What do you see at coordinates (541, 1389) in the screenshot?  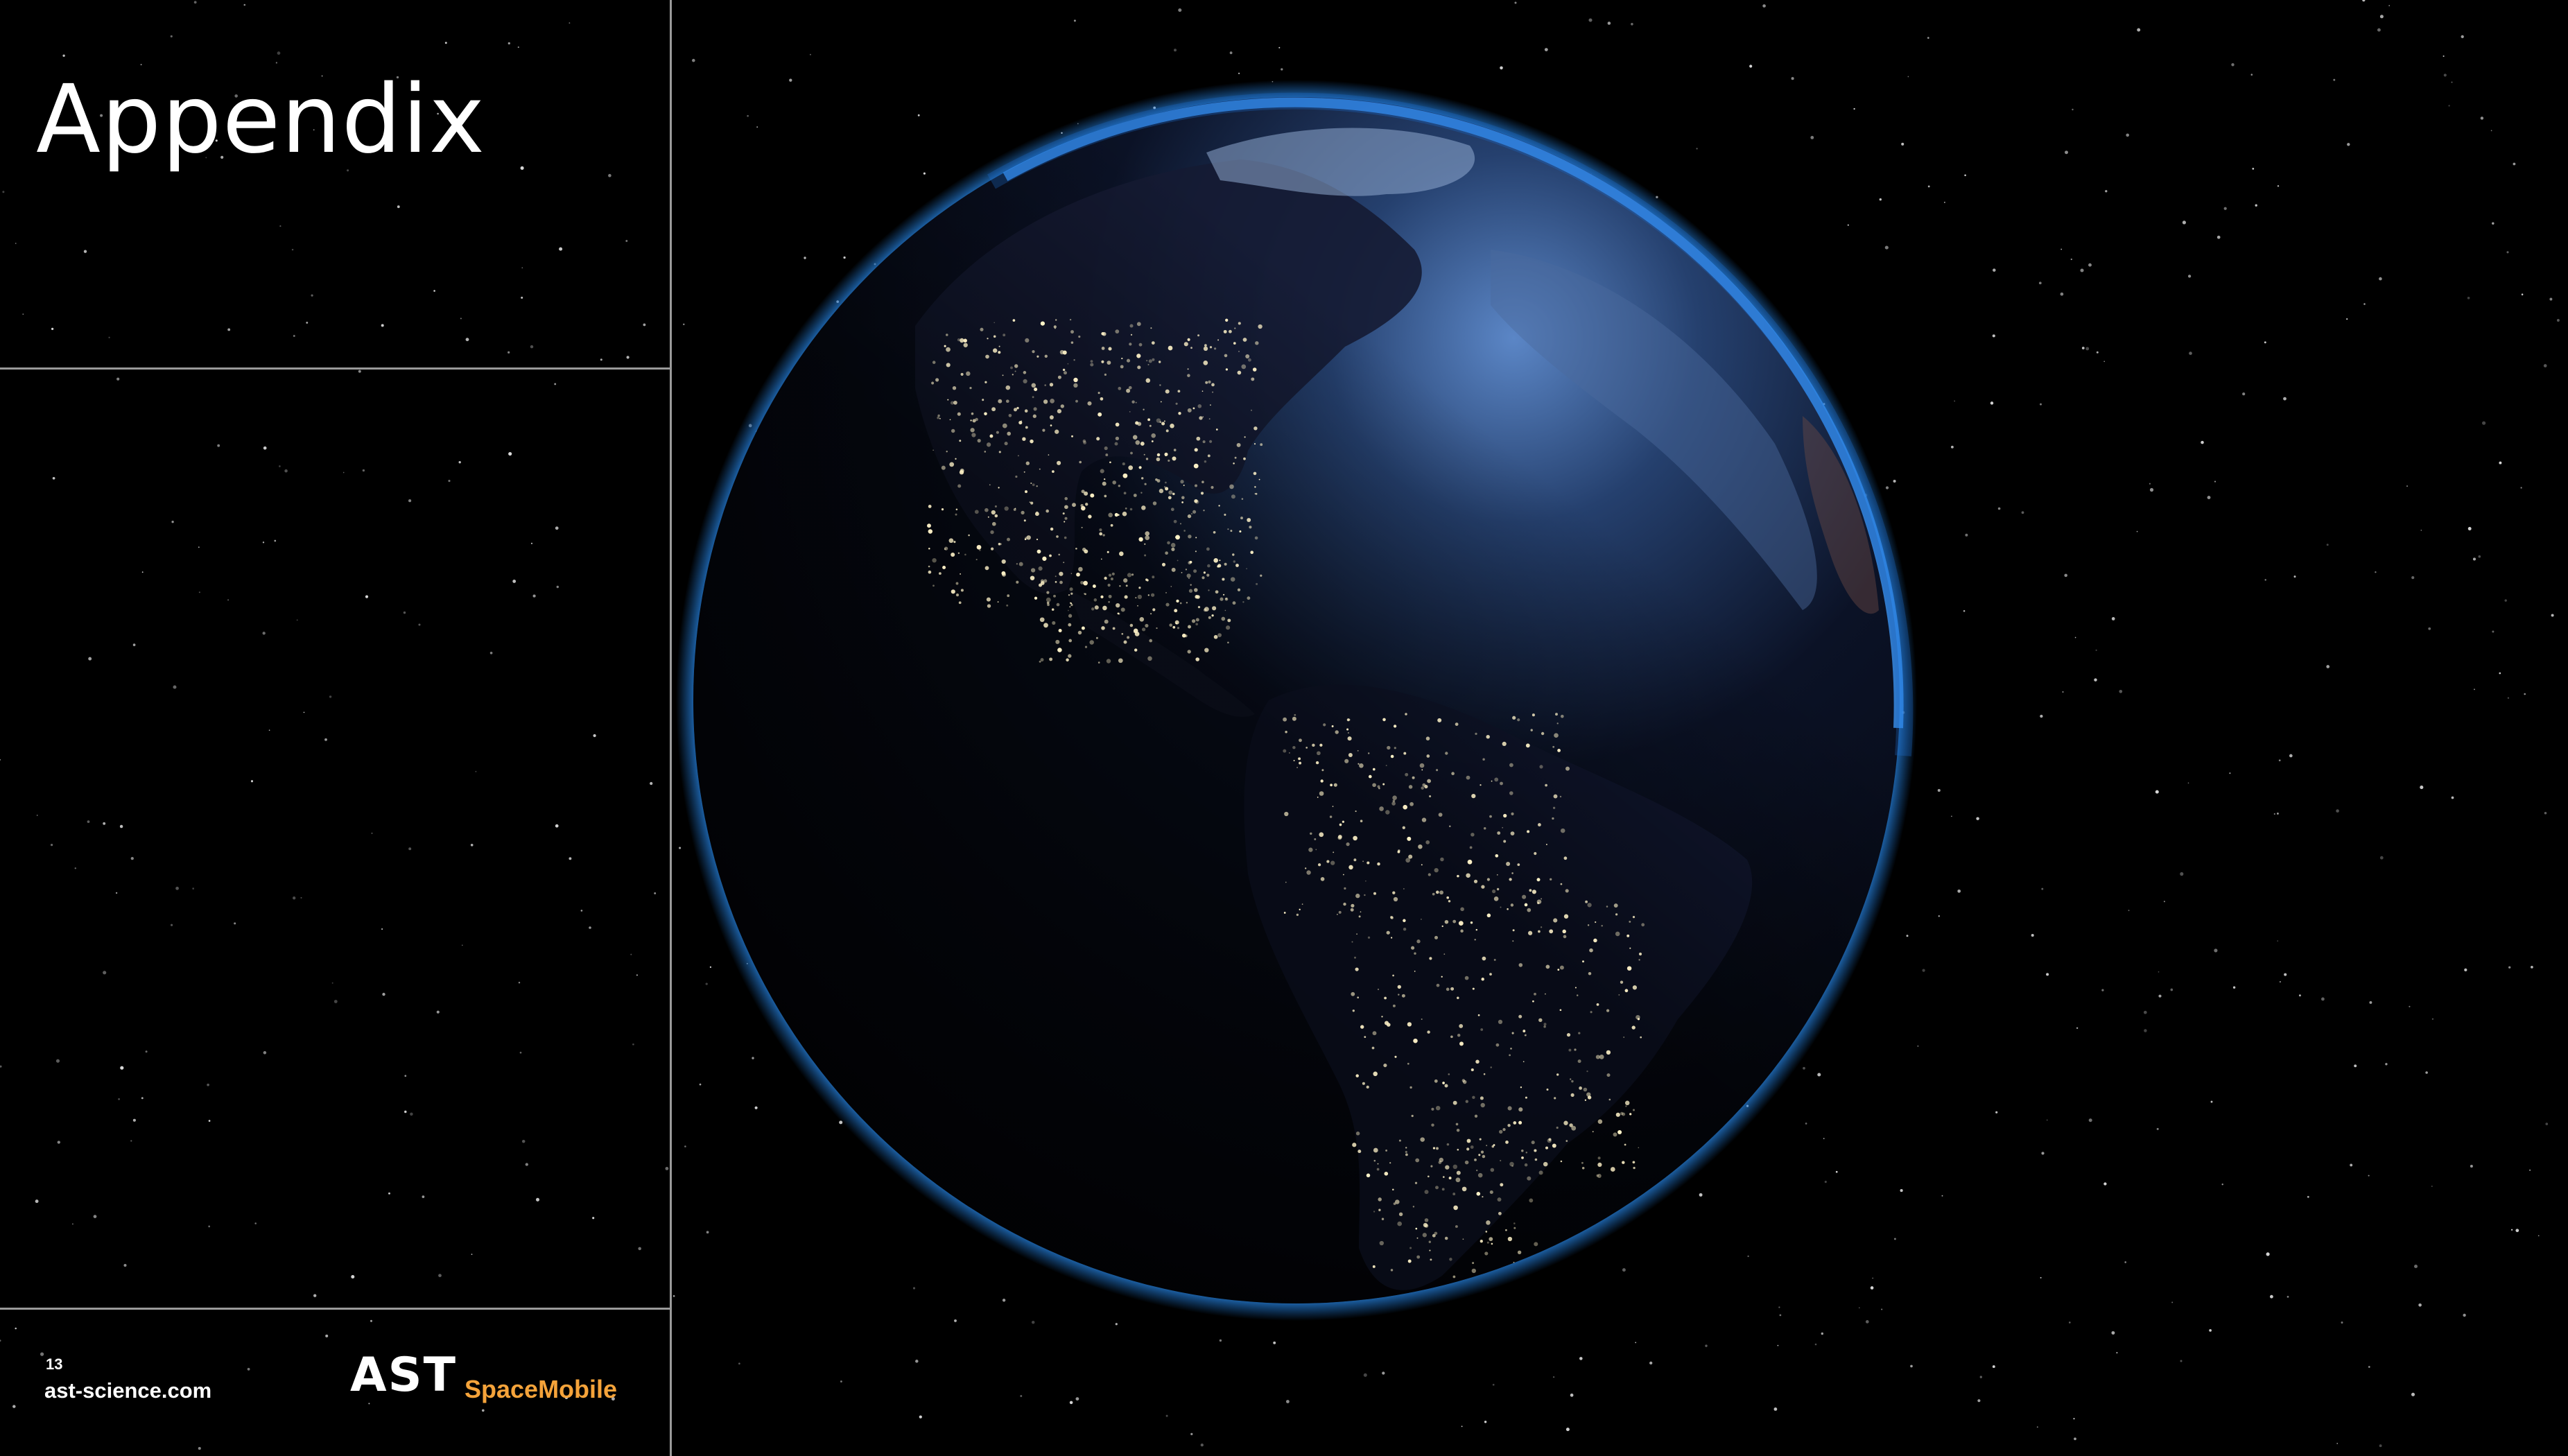 I see `logo-secondary-text: SpaceMobile` at bounding box center [541, 1389].